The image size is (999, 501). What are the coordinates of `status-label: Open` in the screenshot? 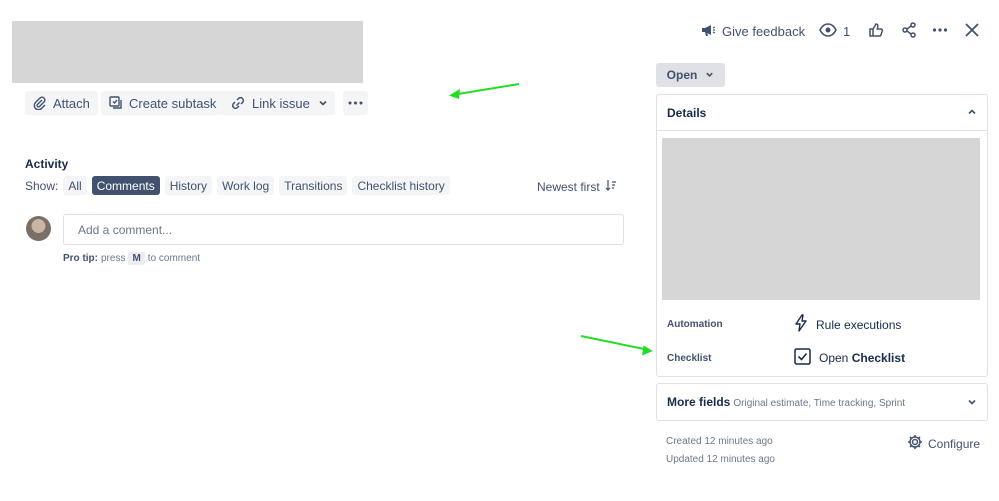 It's located at (682, 75).